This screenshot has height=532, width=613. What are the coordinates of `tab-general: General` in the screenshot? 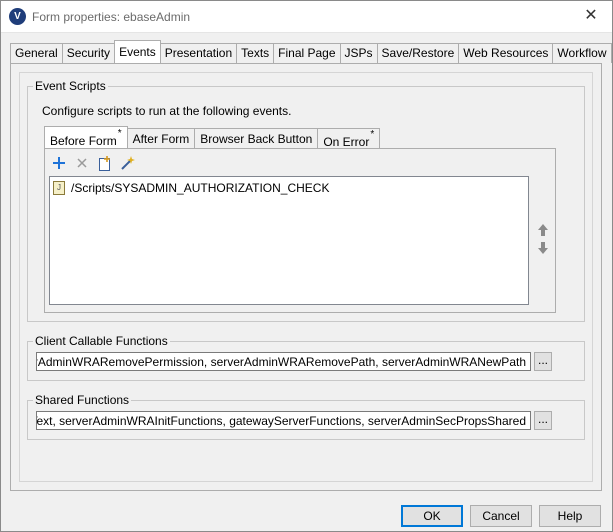 It's located at (36, 53).